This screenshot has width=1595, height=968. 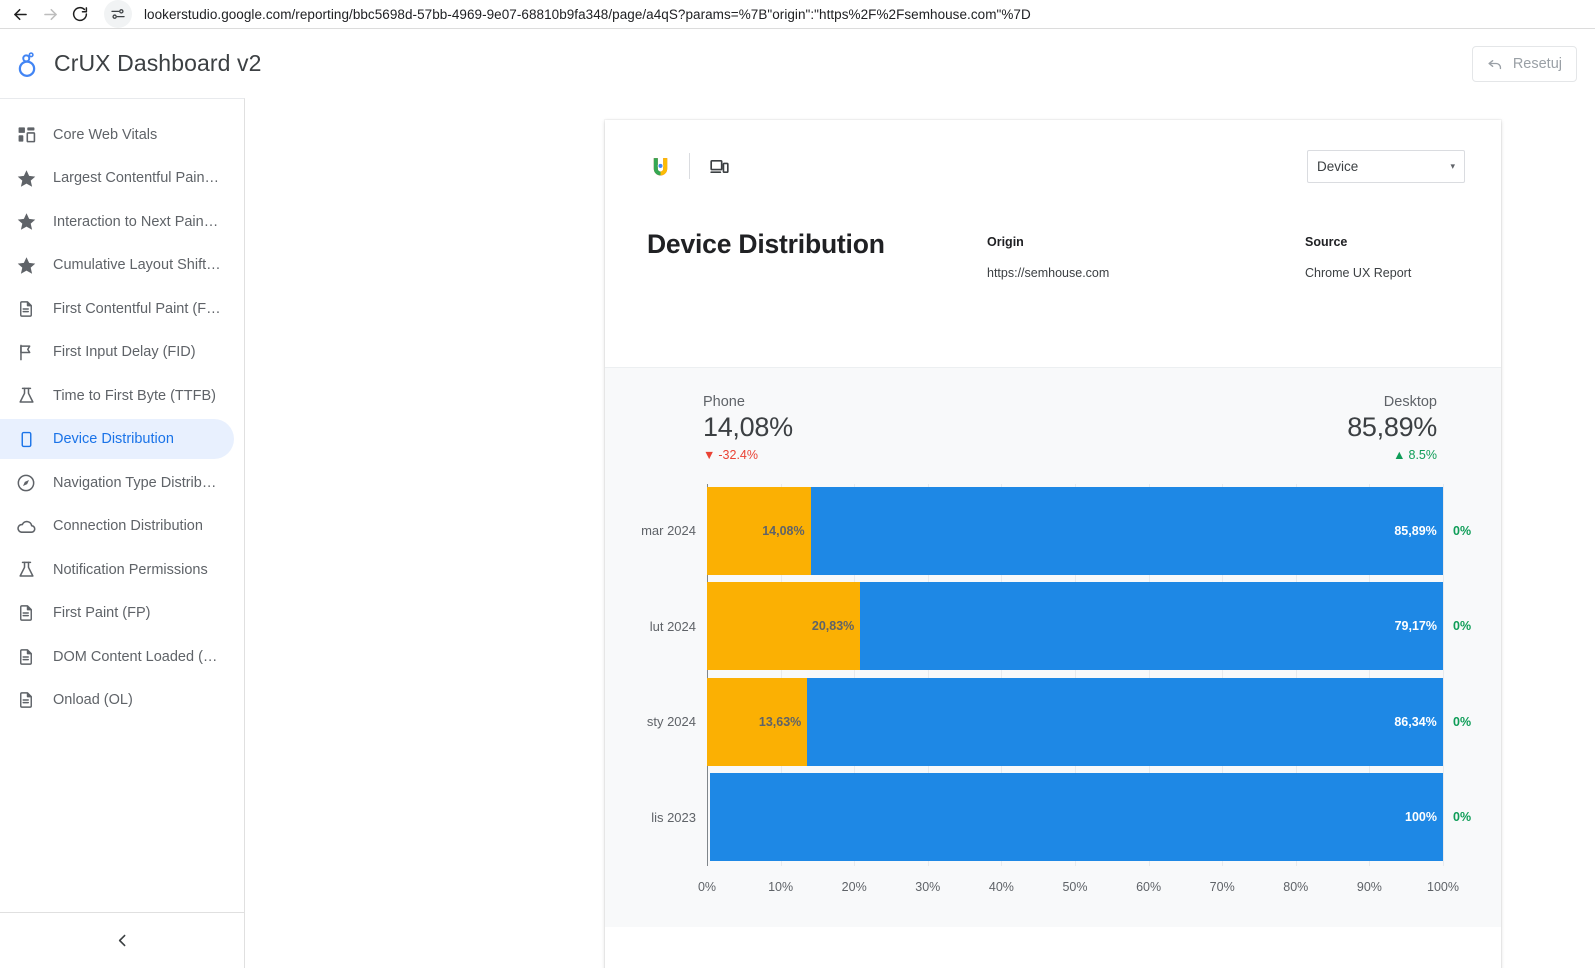 What do you see at coordinates (113, 439) in the screenshot?
I see `sidebar-item-label: Device Distribution` at bounding box center [113, 439].